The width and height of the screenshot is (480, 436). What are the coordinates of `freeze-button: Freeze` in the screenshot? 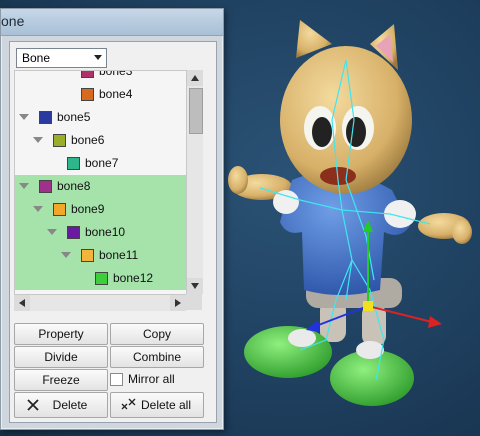 It's located at (61, 380).